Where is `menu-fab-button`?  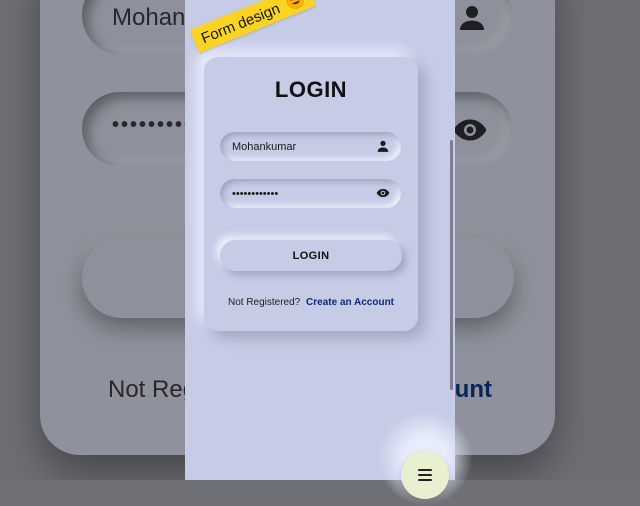
menu-fab-button is located at coordinates (425, 475).